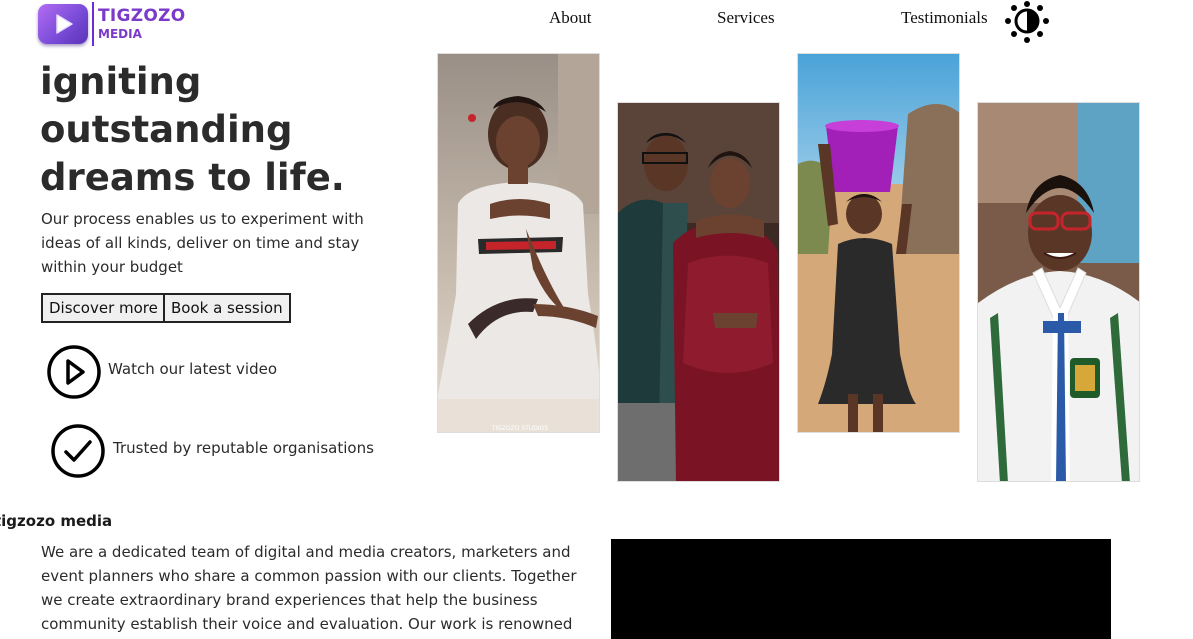 This screenshot has width=1193, height=639. What do you see at coordinates (520, 428) in the screenshot?
I see `photo-watermark: TIGZOZO STUDIOS` at bounding box center [520, 428].